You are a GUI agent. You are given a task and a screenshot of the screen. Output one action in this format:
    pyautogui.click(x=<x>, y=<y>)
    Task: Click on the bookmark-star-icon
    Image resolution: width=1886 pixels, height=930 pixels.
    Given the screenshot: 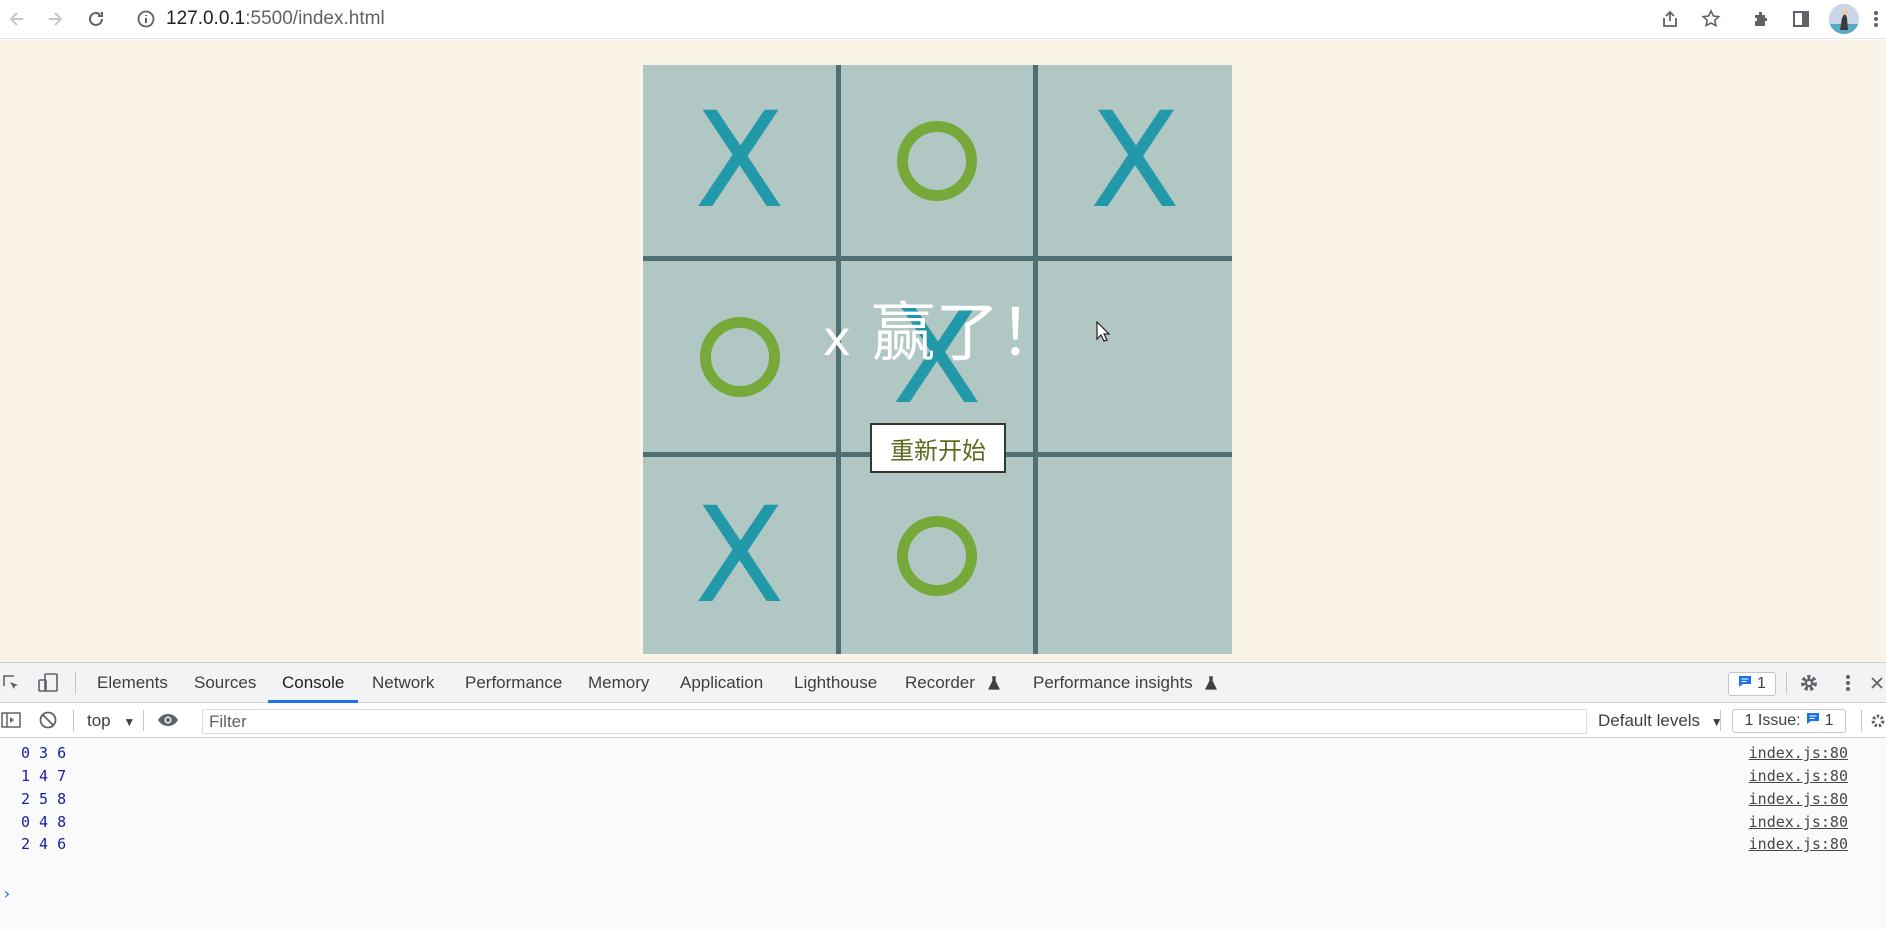 What is the action you would take?
    pyautogui.click(x=1711, y=19)
    